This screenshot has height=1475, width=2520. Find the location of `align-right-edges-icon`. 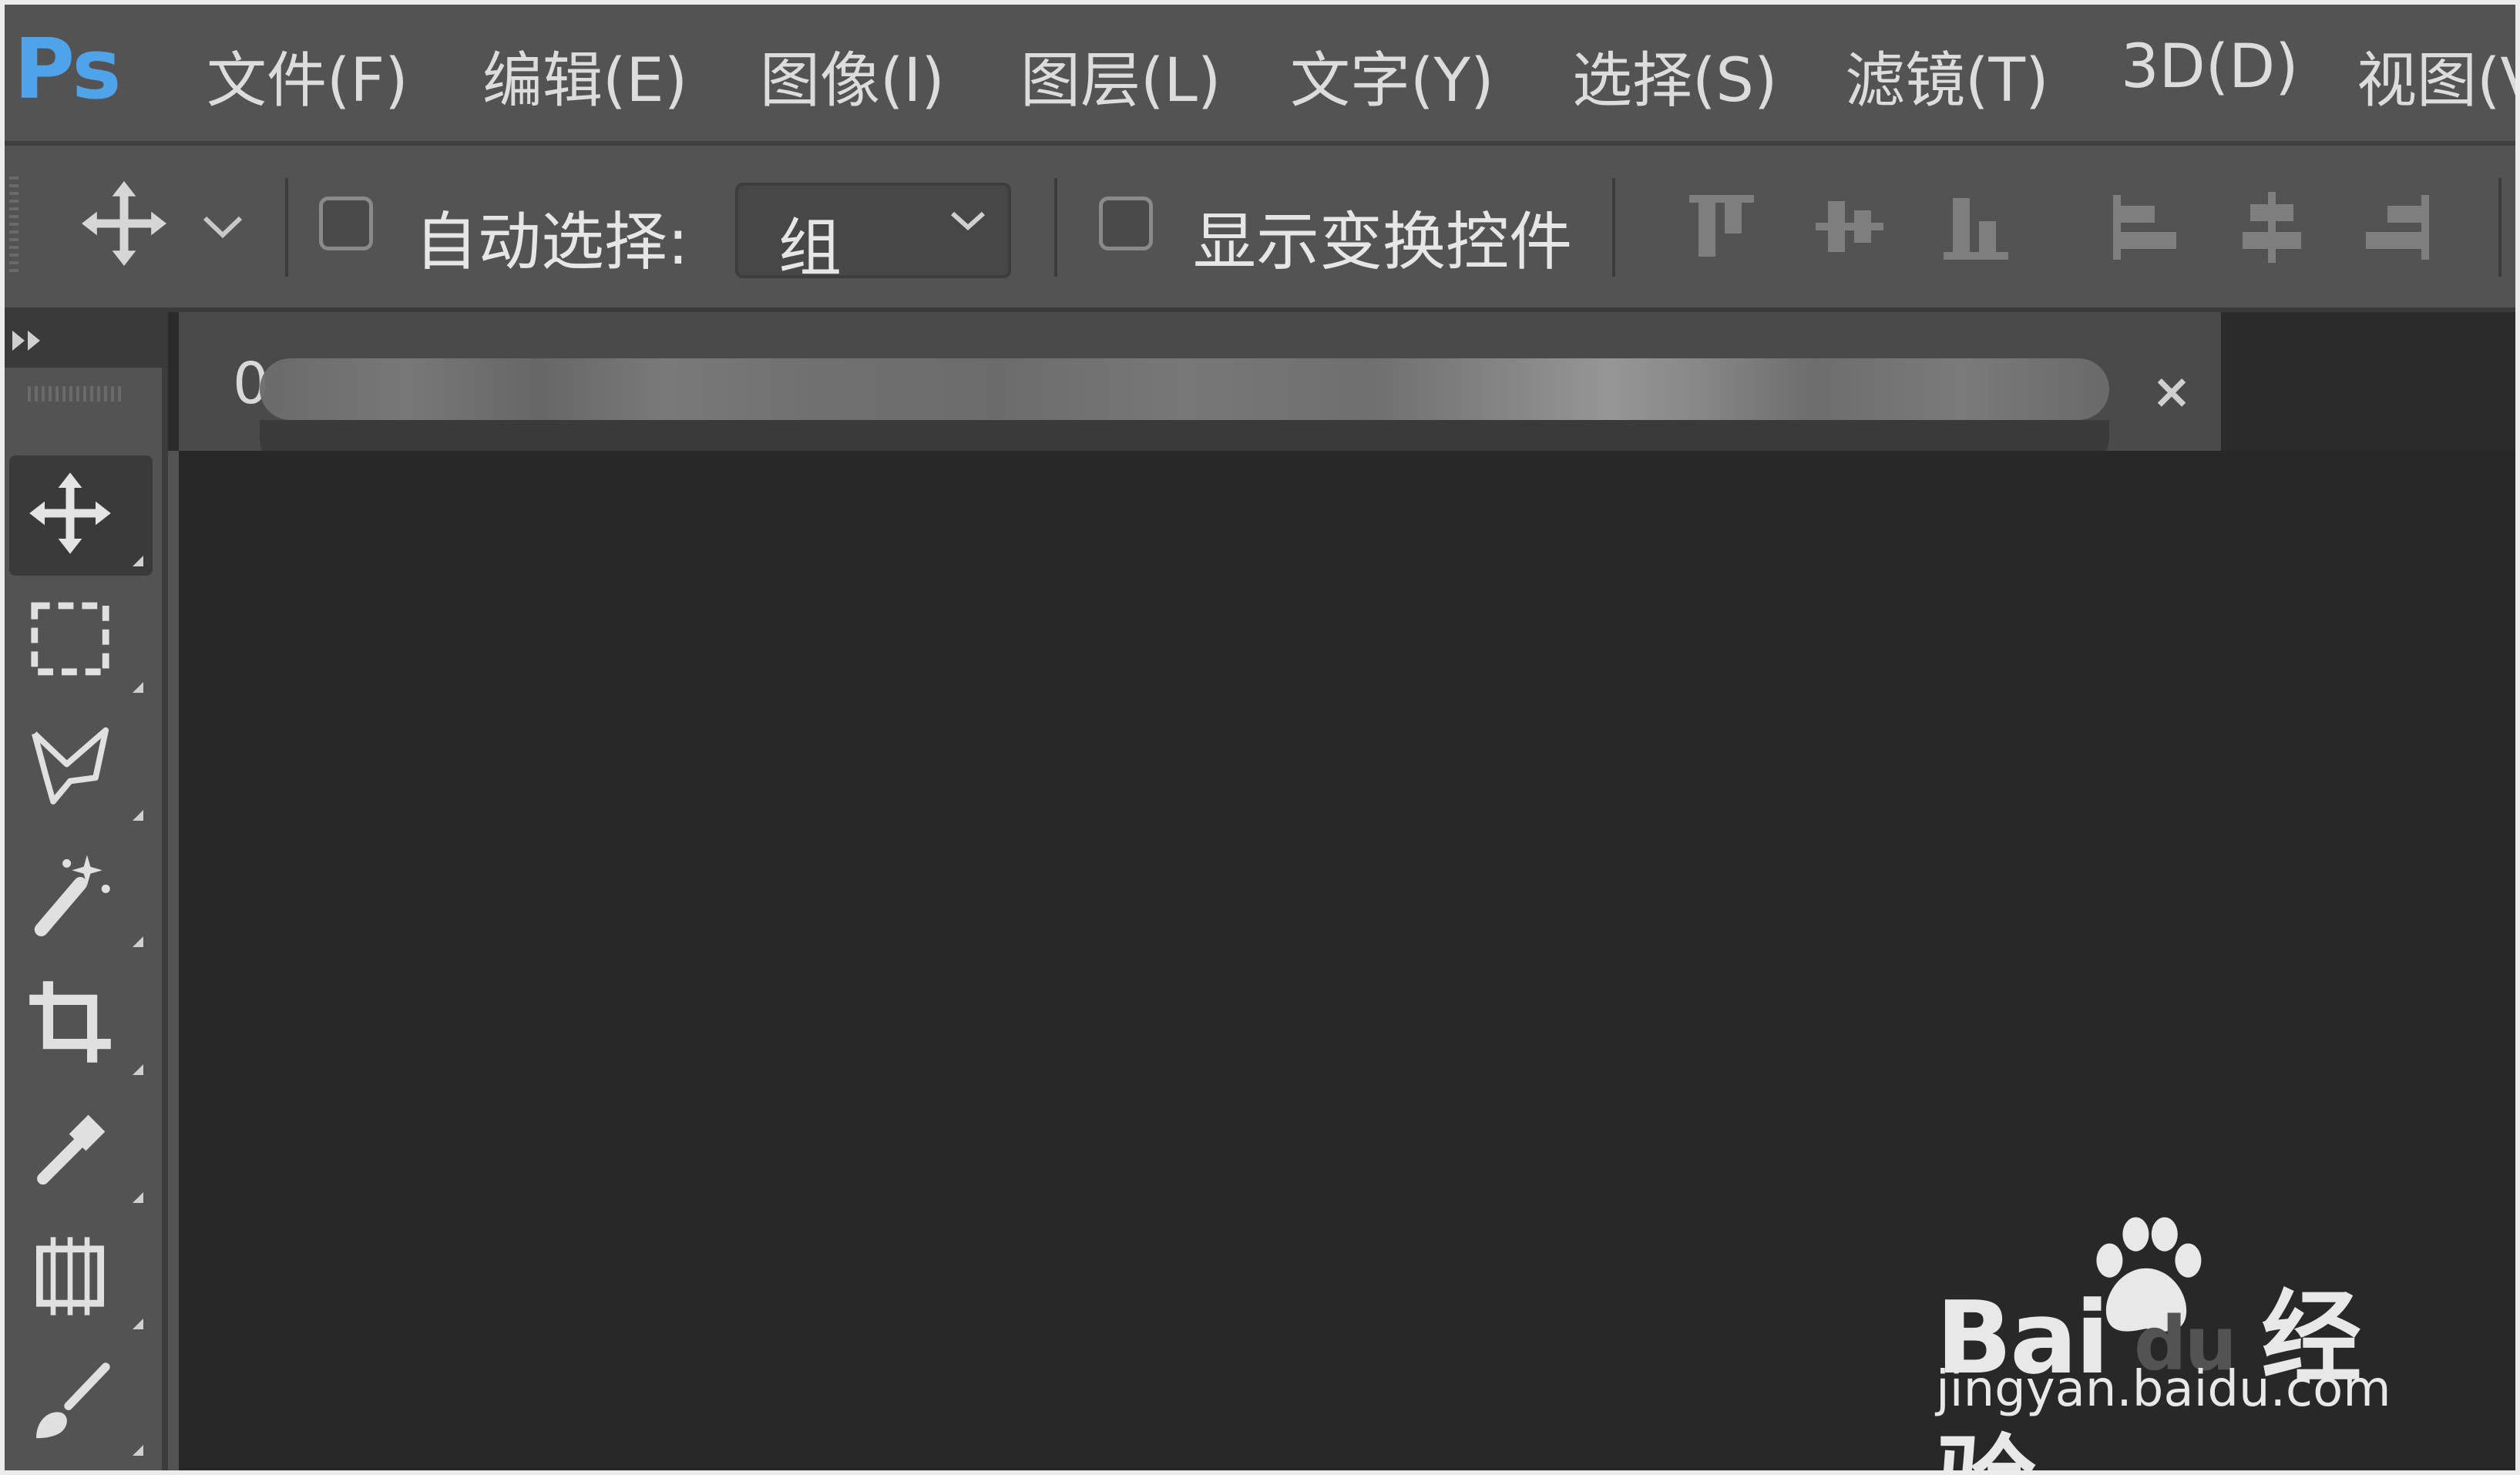

align-right-edges-icon is located at coordinates (2396, 229).